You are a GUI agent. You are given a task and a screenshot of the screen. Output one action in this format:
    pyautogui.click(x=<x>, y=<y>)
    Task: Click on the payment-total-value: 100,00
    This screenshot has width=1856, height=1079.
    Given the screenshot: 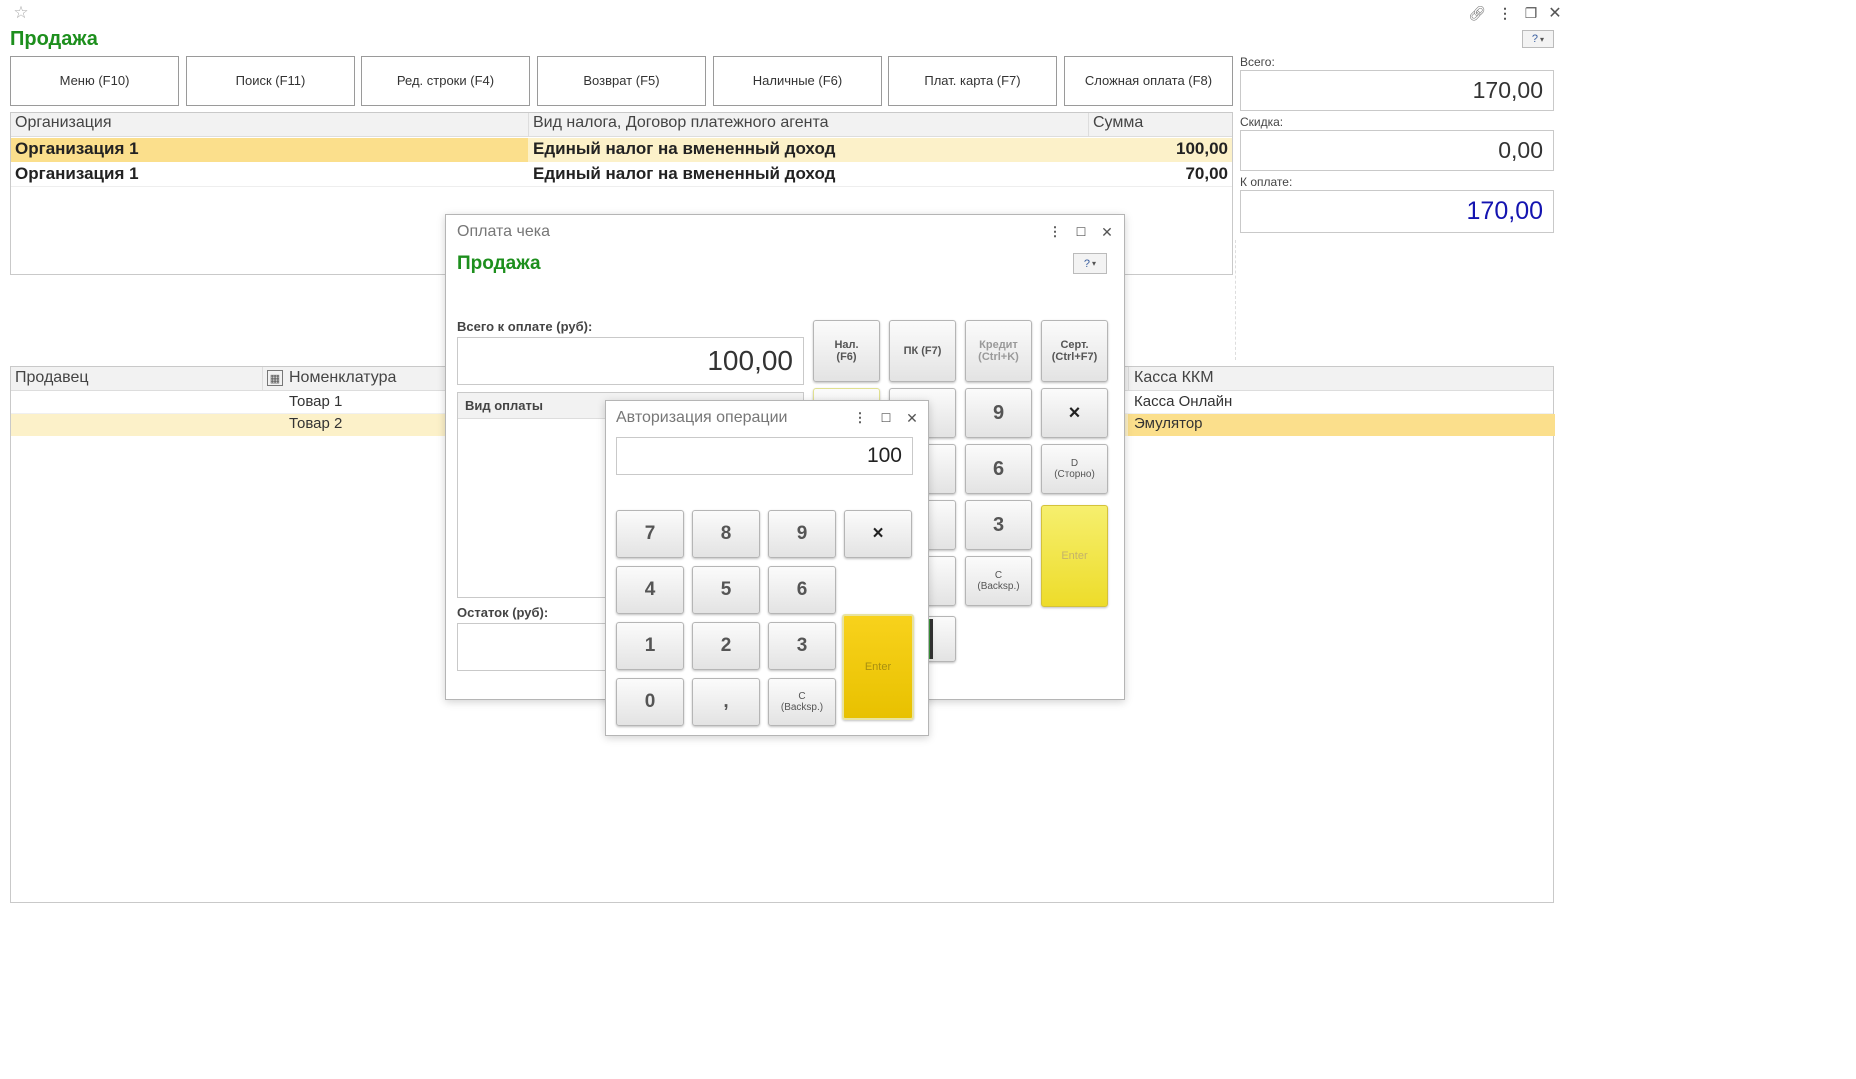 What is the action you would take?
    pyautogui.click(x=750, y=360)
    